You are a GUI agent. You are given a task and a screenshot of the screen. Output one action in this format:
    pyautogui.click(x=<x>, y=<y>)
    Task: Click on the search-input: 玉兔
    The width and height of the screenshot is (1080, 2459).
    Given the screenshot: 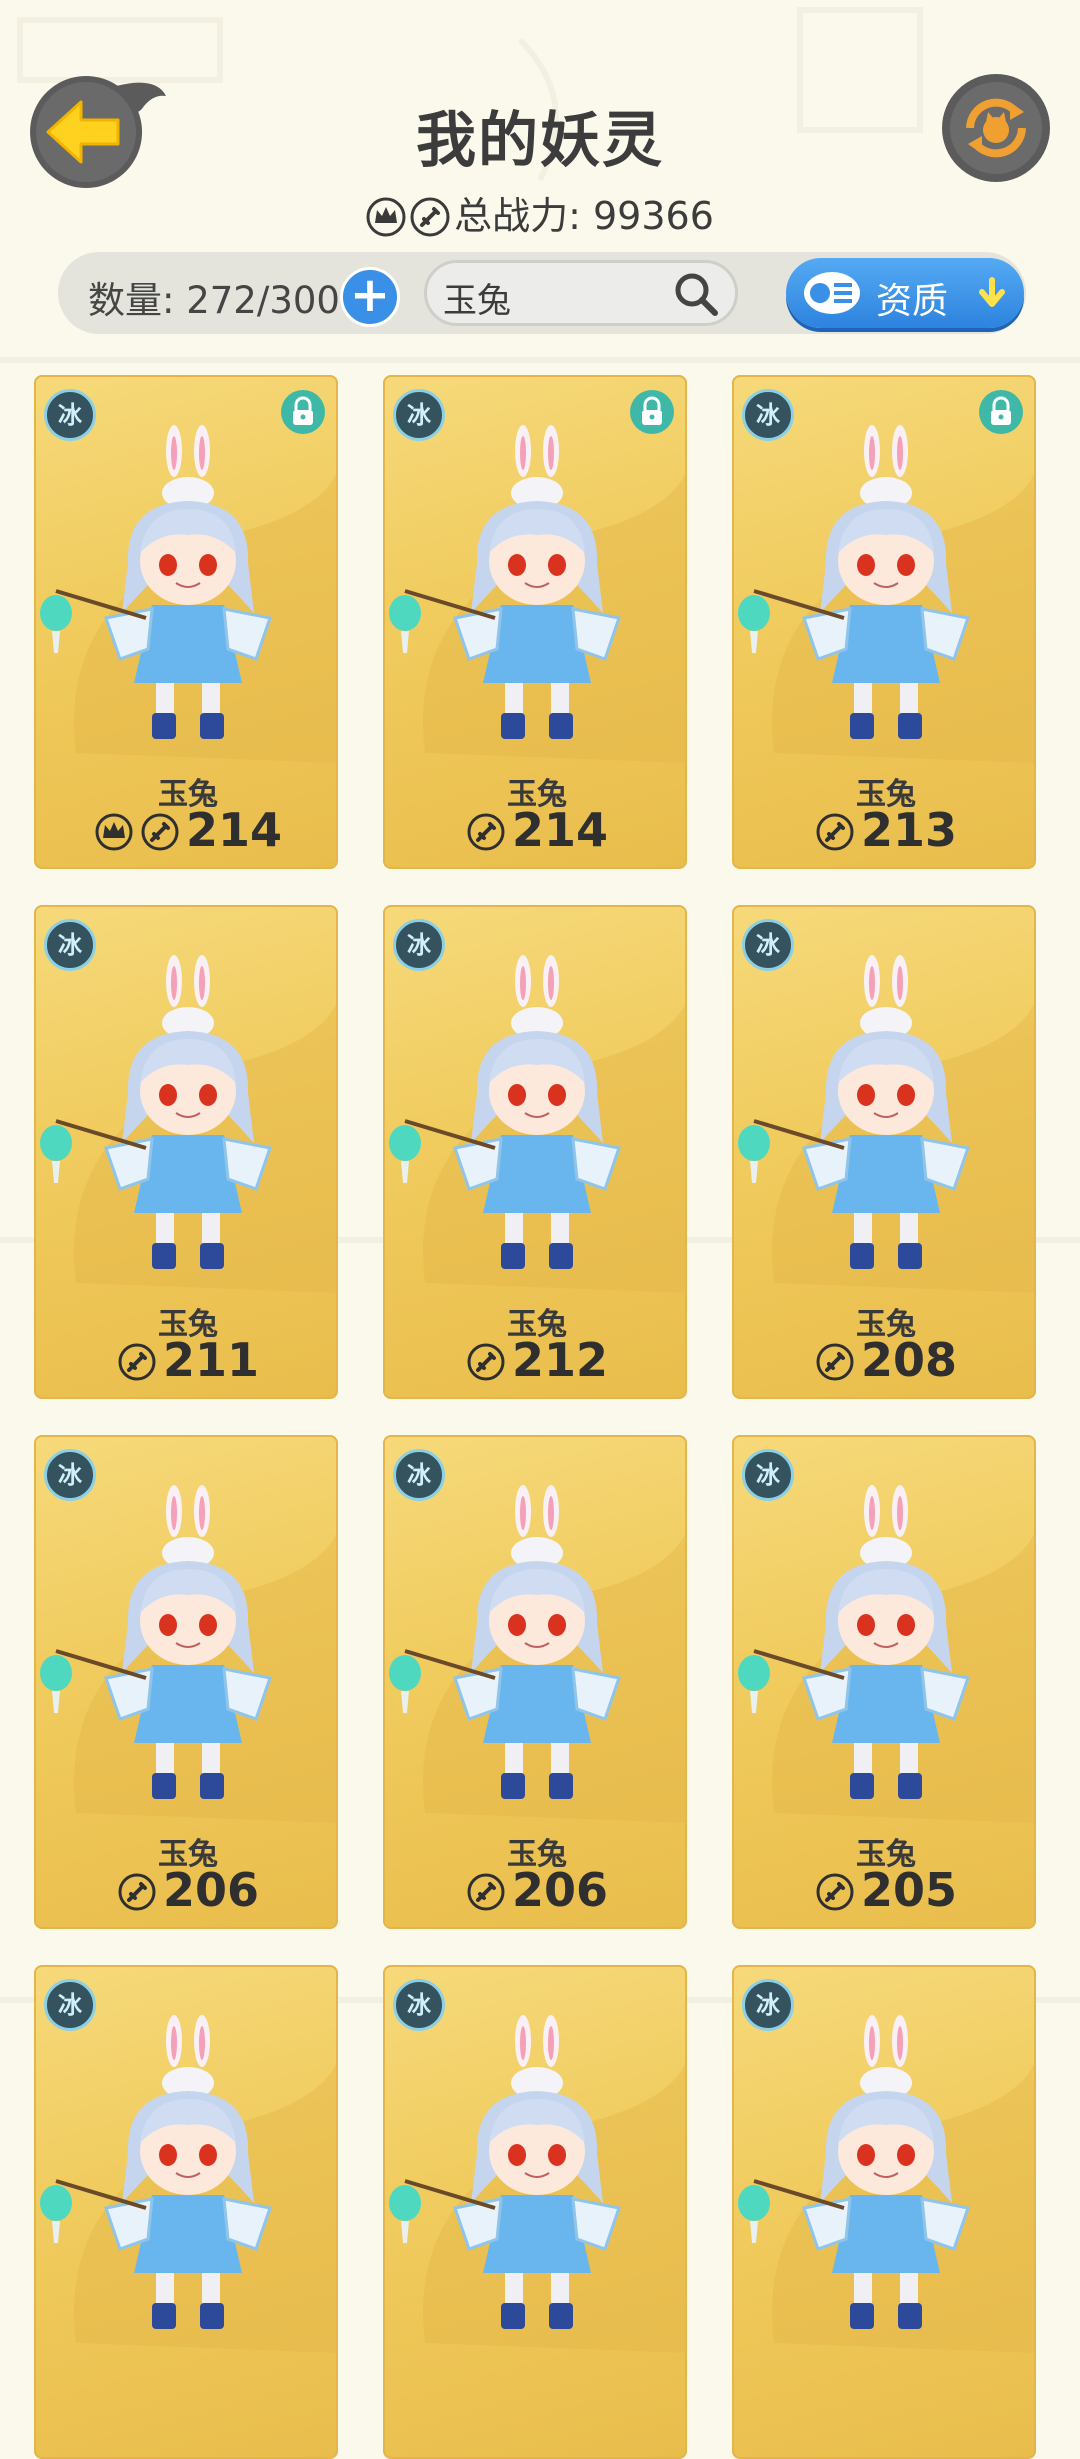 What is the action you would take?
    pyautogui.click(x=581, y=293)
    